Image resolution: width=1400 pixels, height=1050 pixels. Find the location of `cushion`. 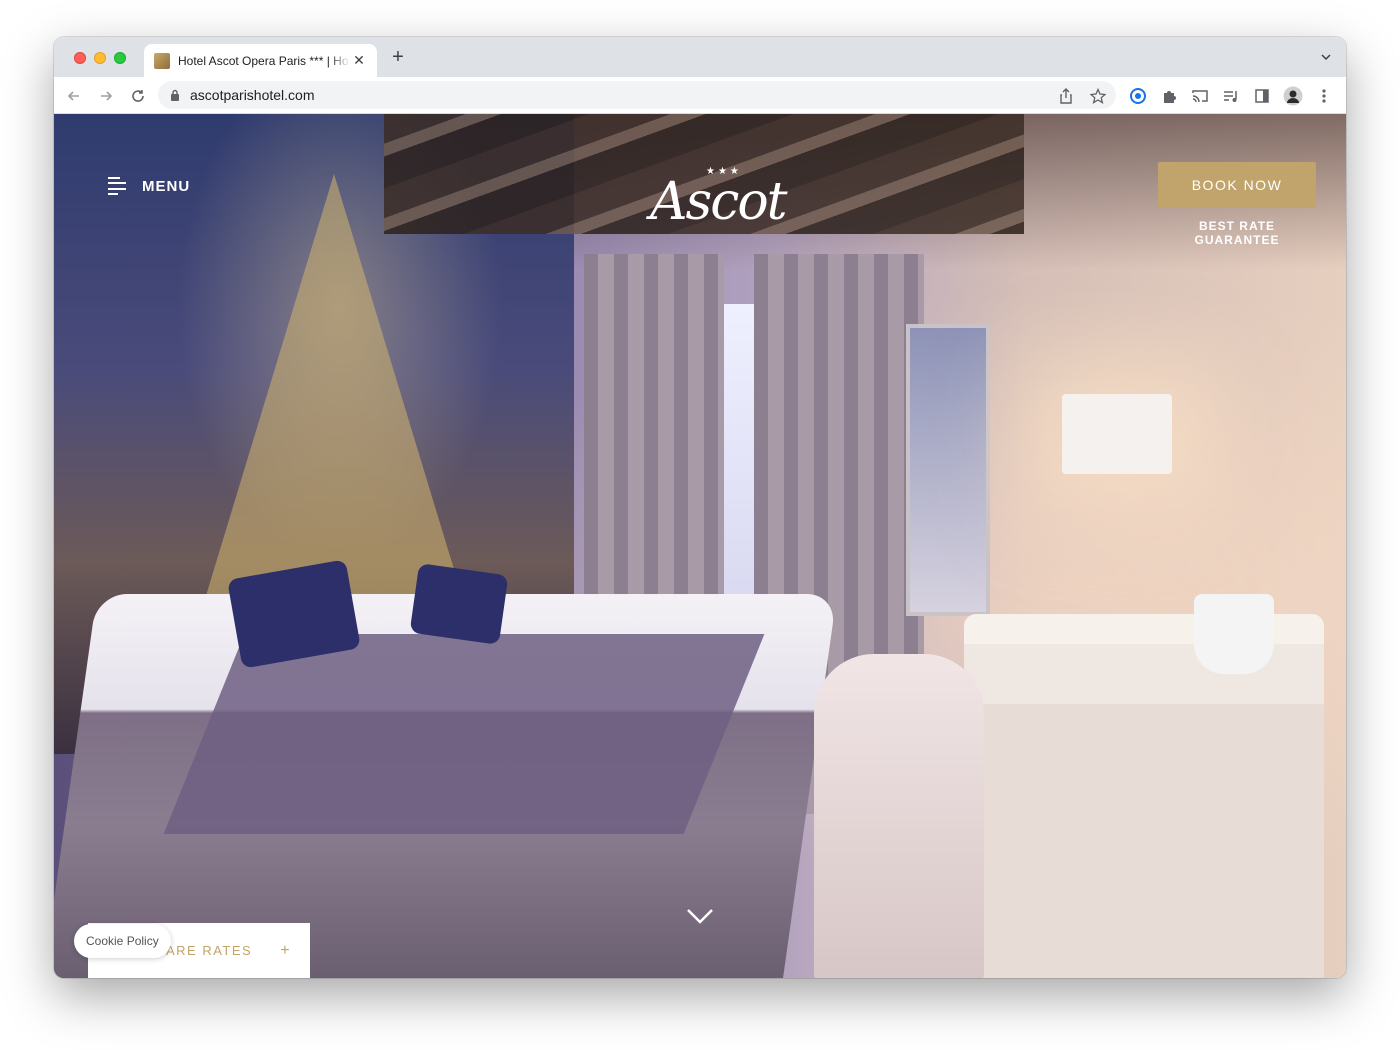

cushion is located at coordinates (459, 604).